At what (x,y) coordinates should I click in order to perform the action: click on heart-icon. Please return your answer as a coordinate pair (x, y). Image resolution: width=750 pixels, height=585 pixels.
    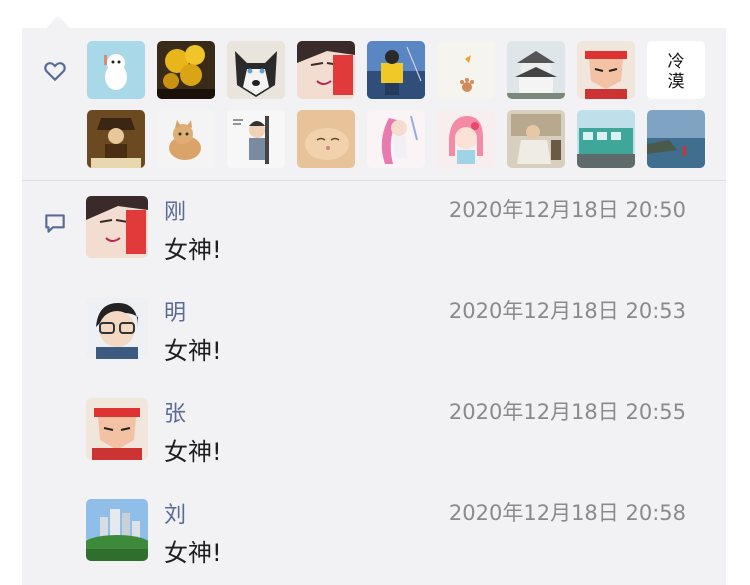
    Looking at the image, I should click on (55, 71).